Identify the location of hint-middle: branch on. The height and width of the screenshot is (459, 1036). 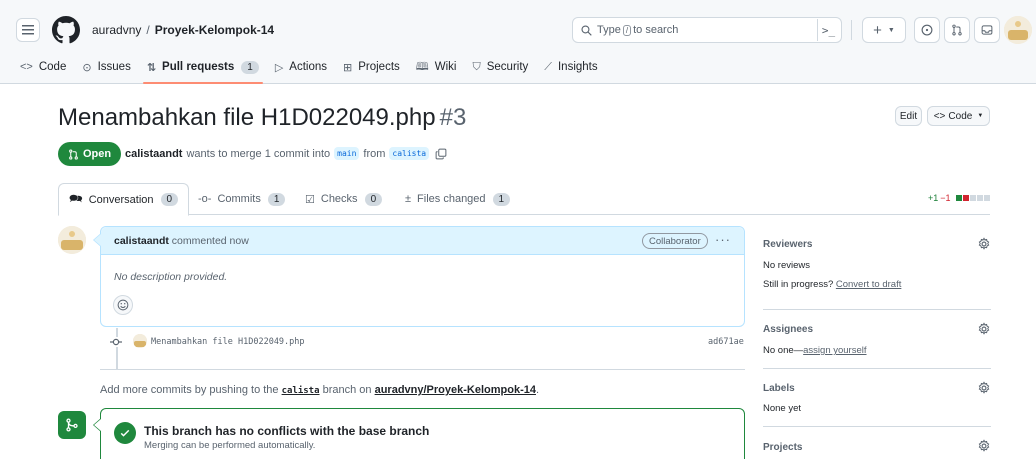
(347, 390).